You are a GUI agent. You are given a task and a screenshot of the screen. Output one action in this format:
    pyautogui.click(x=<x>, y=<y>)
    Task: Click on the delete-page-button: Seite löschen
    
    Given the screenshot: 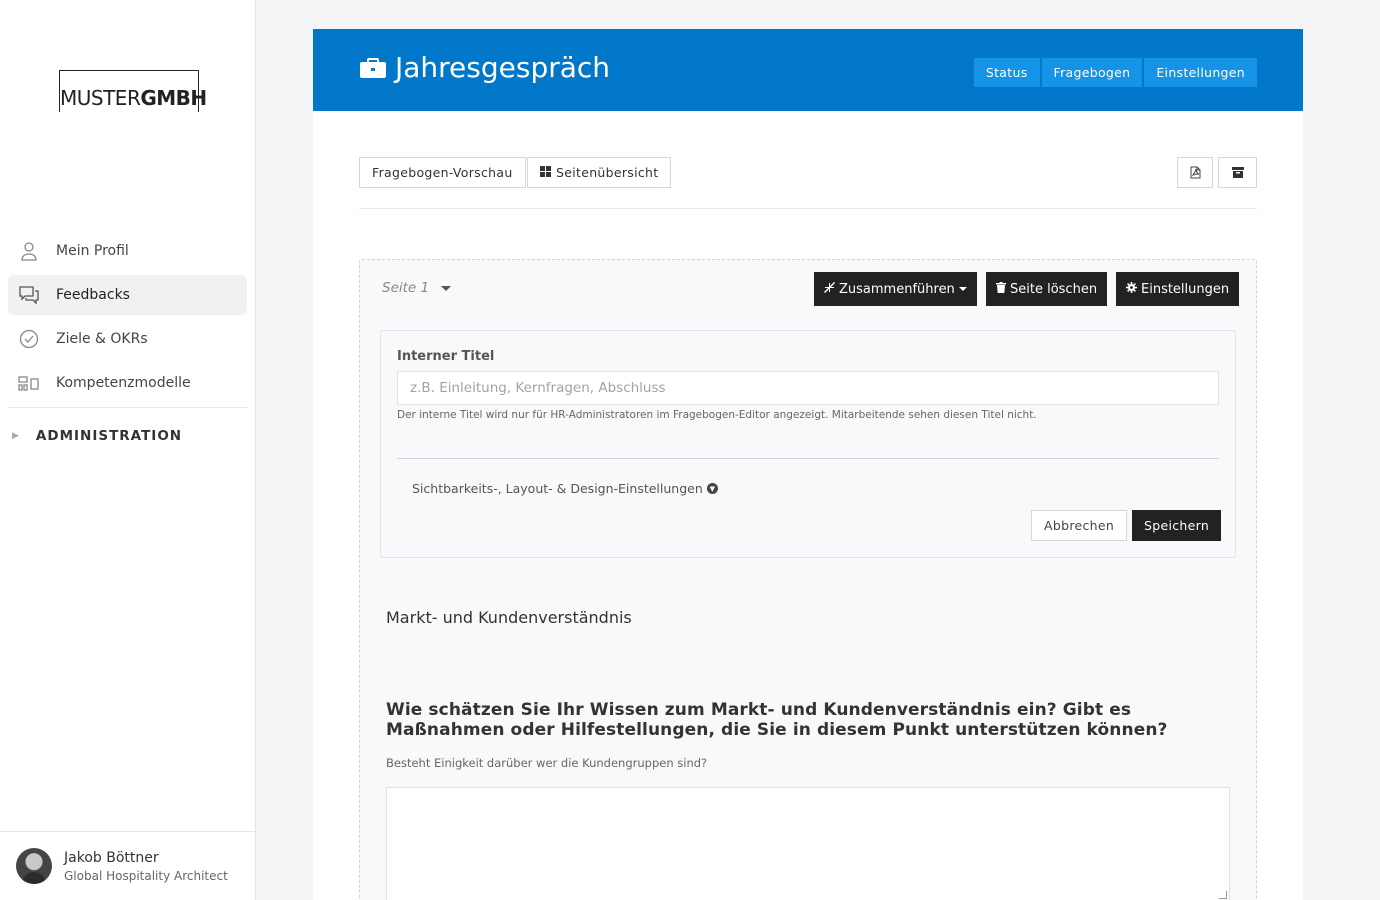 What is the action you would take?
    pyautogui.click(x=1047, y=289)
    